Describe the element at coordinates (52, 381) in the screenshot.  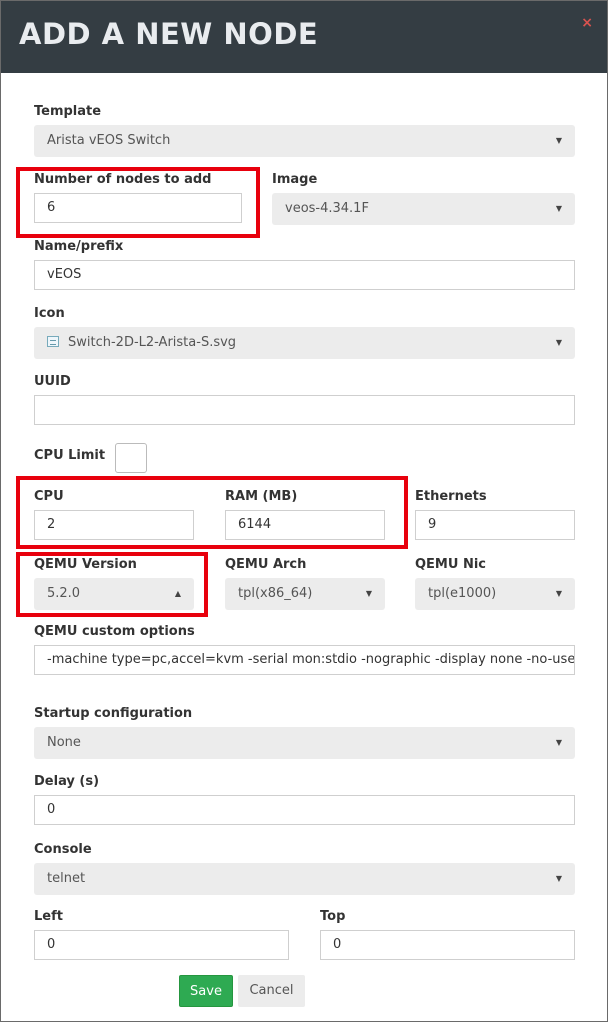
I see `uuid-label: UUID` at that location.